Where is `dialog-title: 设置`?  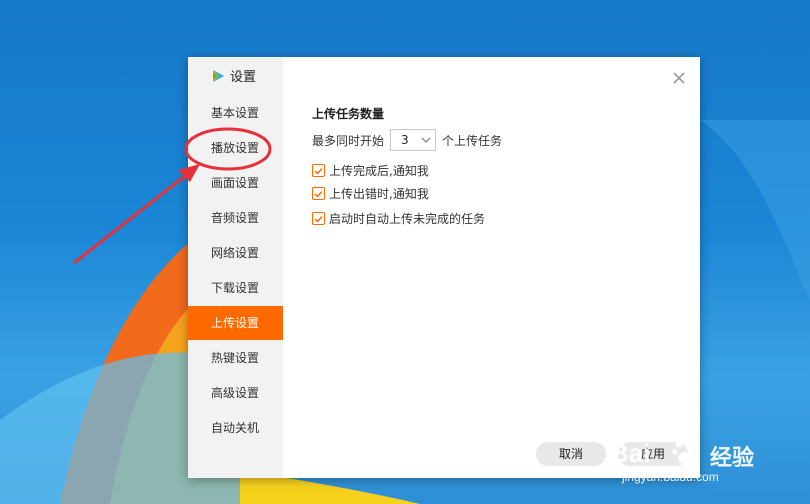 dialog-title: 设置 is located at coordinates (233, 75).